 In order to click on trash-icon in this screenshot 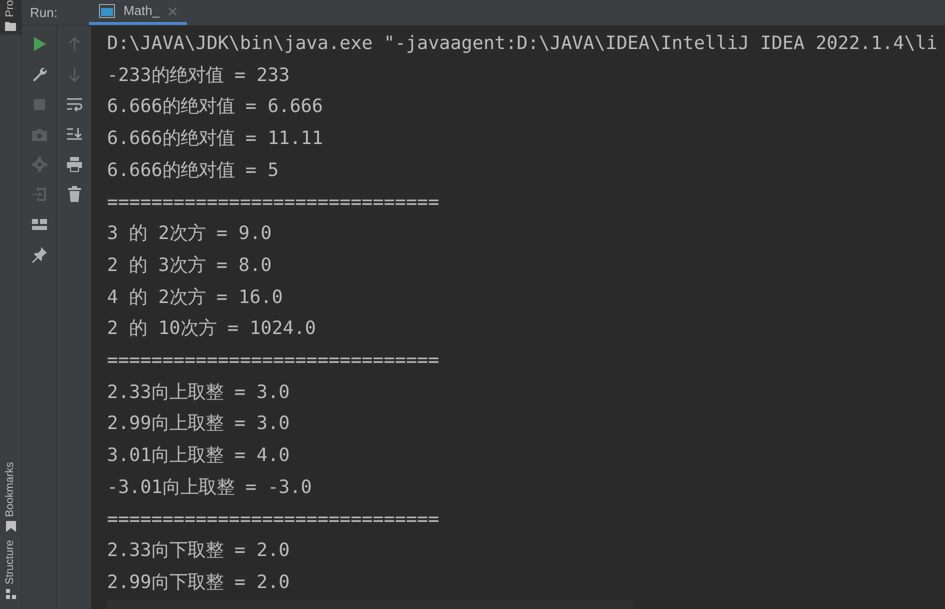, I will do `click(74, 194)`.